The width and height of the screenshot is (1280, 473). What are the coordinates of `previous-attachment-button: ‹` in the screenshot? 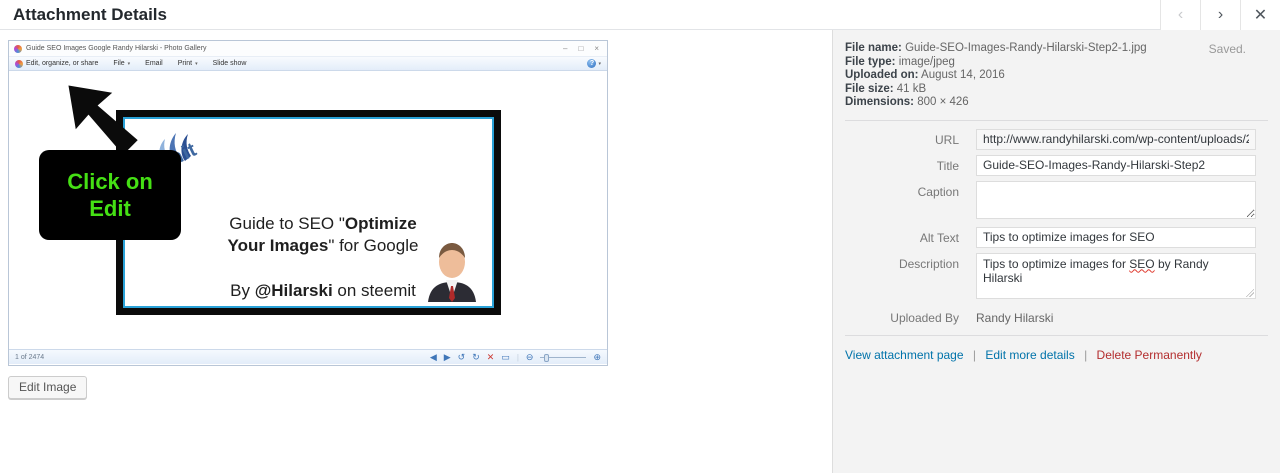 It's located at (1180, 15).